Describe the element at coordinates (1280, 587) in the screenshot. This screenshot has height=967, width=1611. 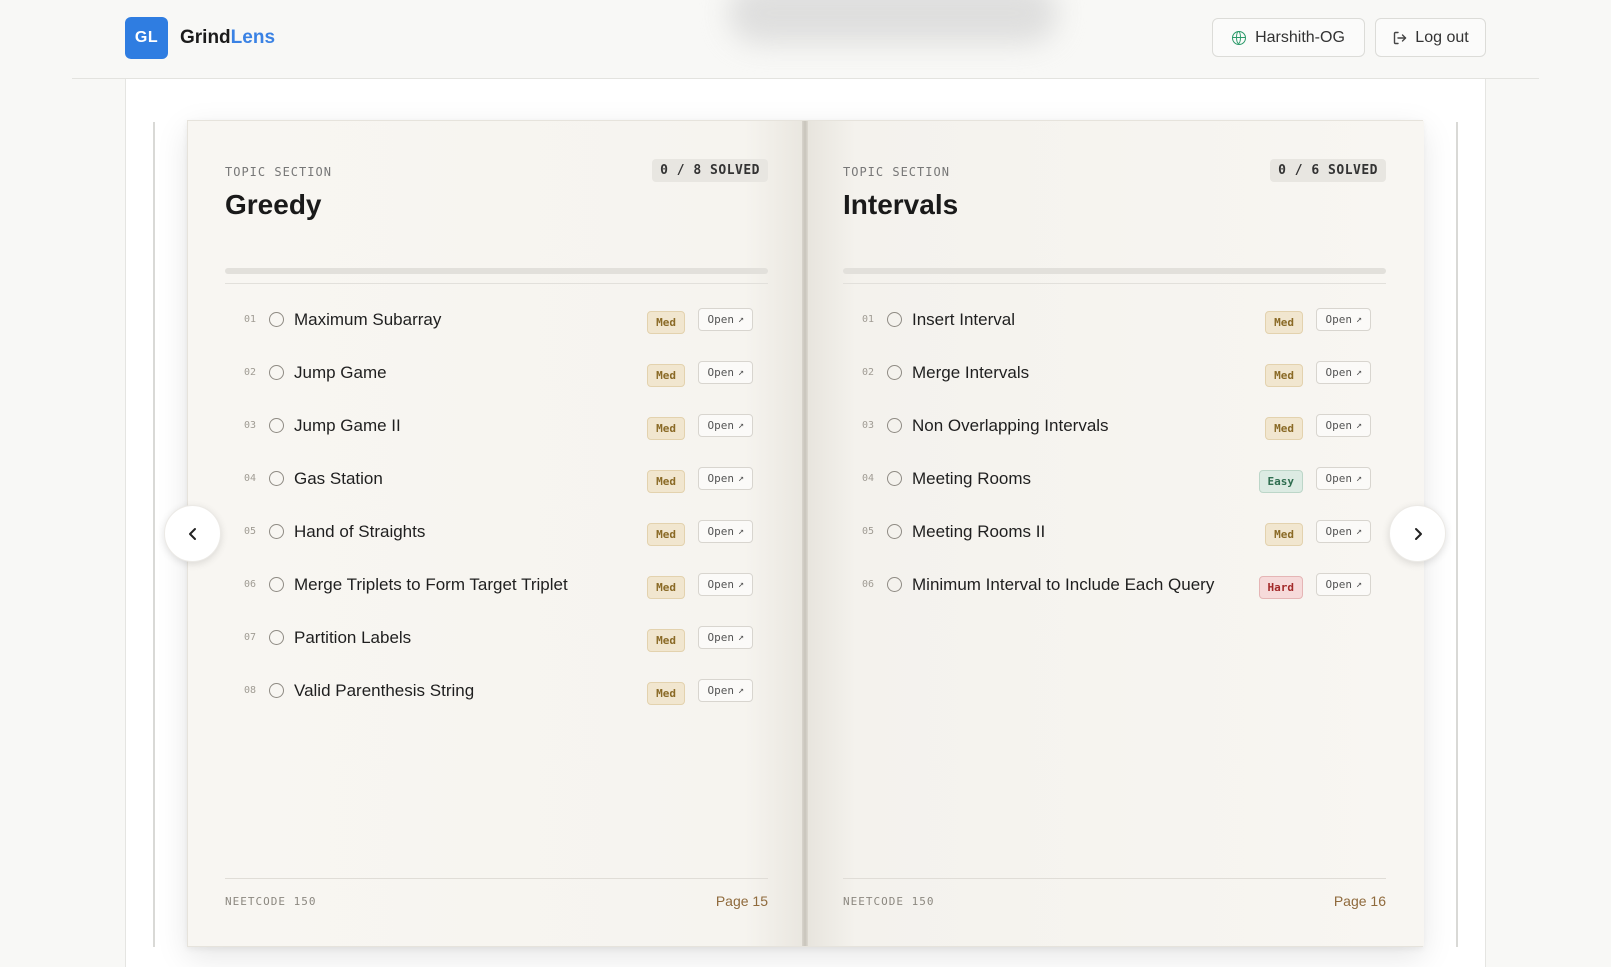
I see `difficulty-badge: Hard` at that location.